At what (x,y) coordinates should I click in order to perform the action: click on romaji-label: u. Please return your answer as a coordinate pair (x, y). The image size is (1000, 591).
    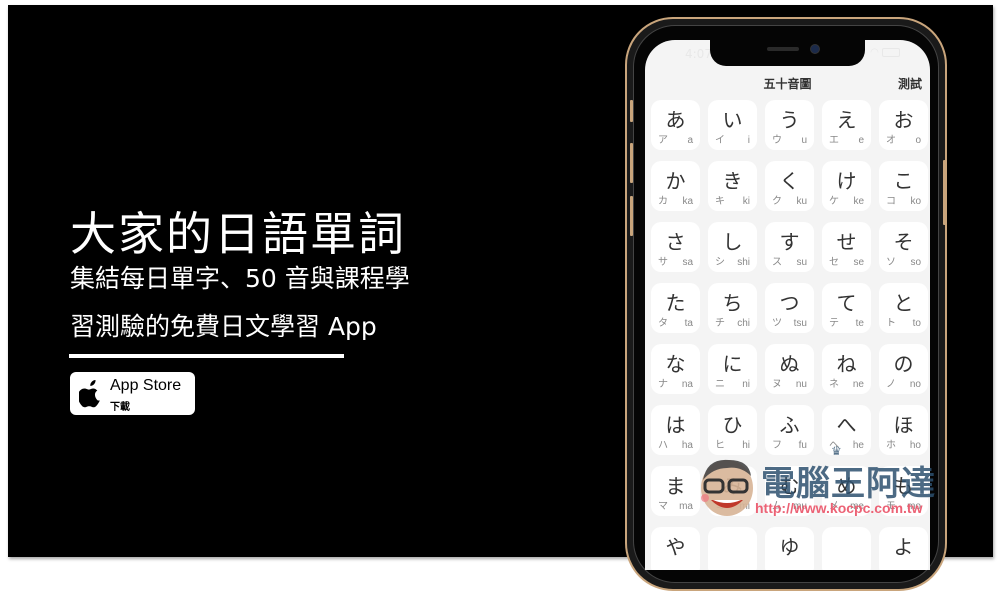
    Looking at the image, I should click on (804, 140).